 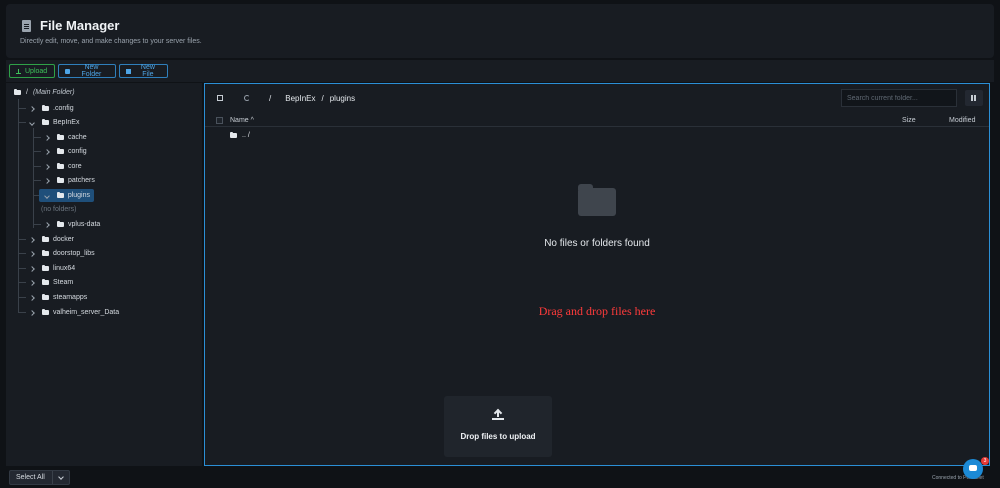 What do you see at coordinates (70, 297) in the screenshot?
I see `tree-item-label: steamapps` at bounding box center [70, 297].